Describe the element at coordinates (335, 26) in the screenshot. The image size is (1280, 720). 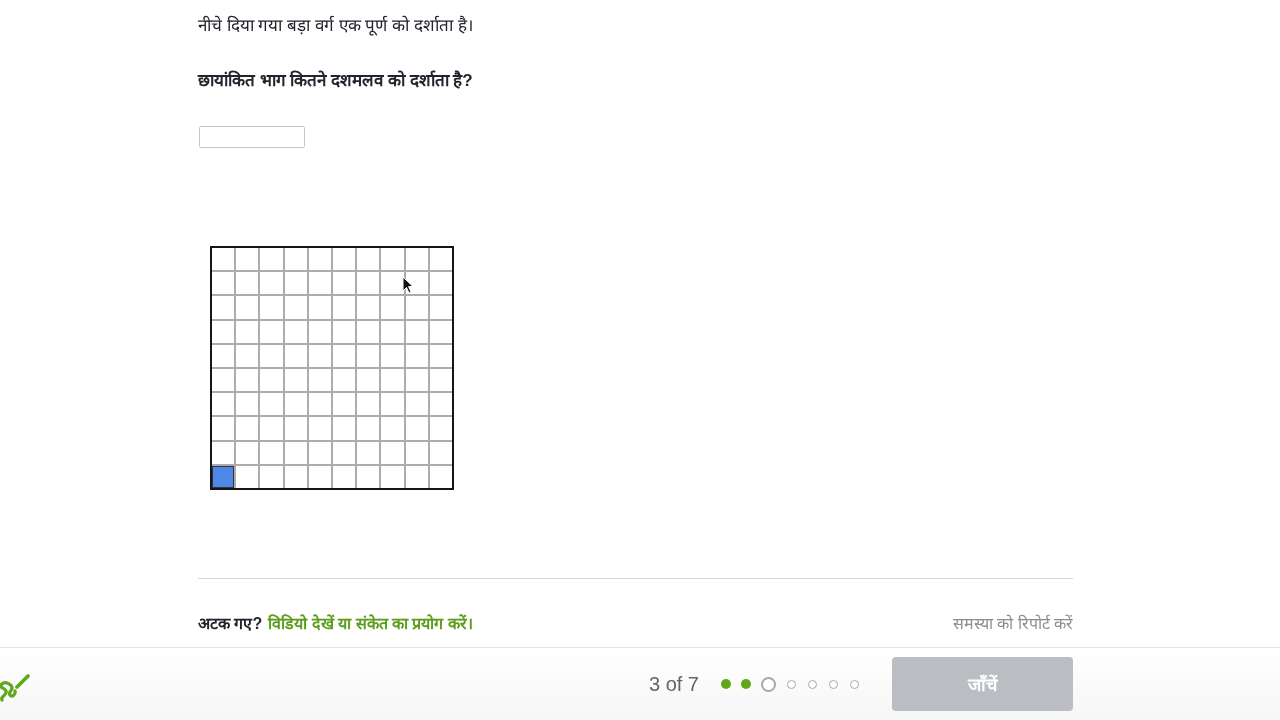
I see `instruction-text: नीचे दिया गया बड़ा वर्ग एक पूर्ण को दर्शाता है।` at that location.